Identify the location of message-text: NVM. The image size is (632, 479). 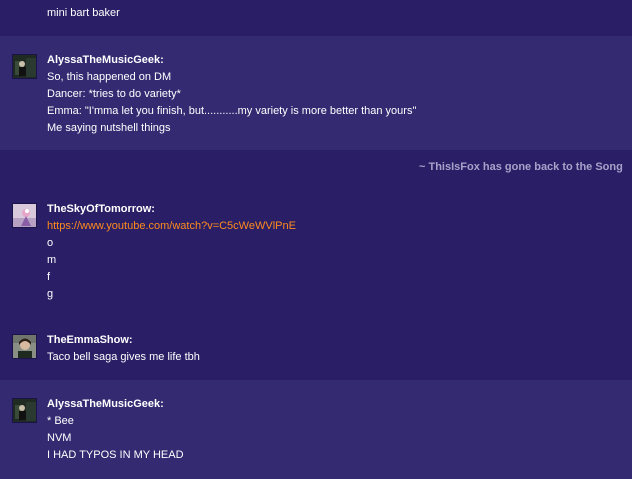
(59, 438).